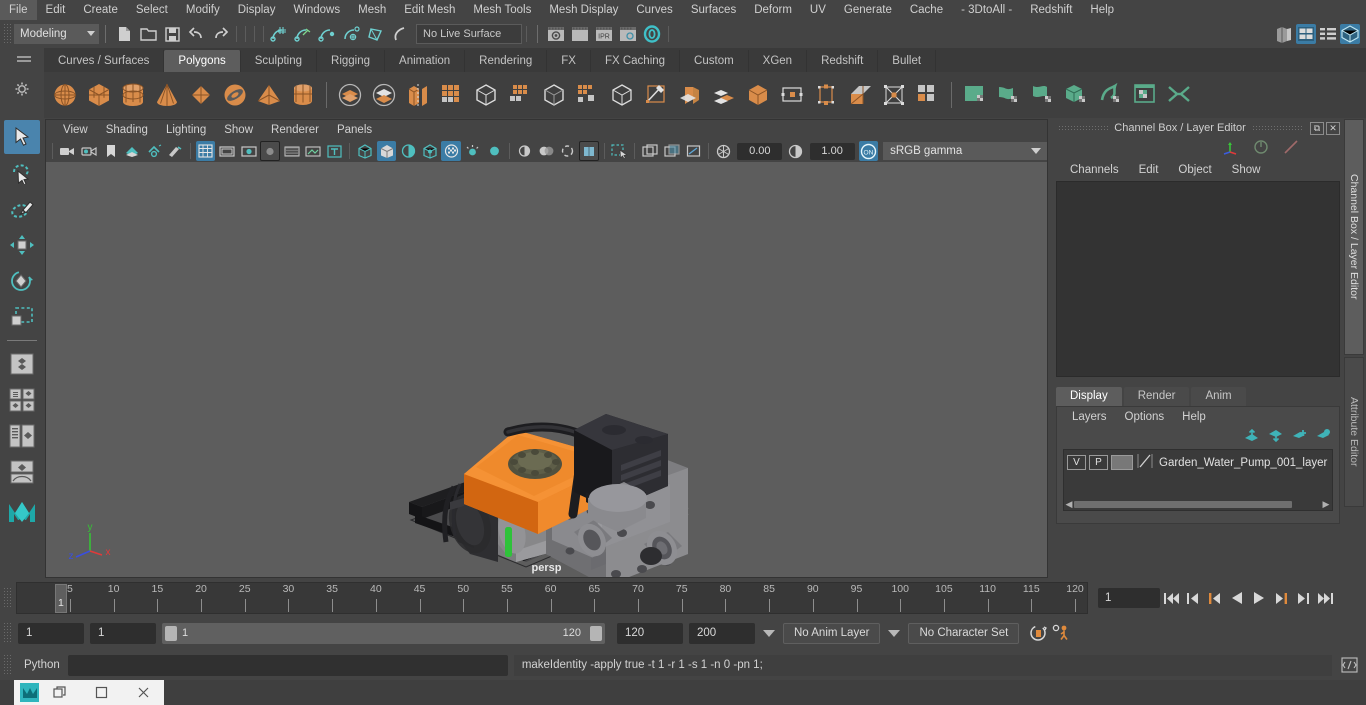  What do you see at coordinates (796, 151) in the screenshot?
I see `gamma-icon` at bounding box center [796, 151].